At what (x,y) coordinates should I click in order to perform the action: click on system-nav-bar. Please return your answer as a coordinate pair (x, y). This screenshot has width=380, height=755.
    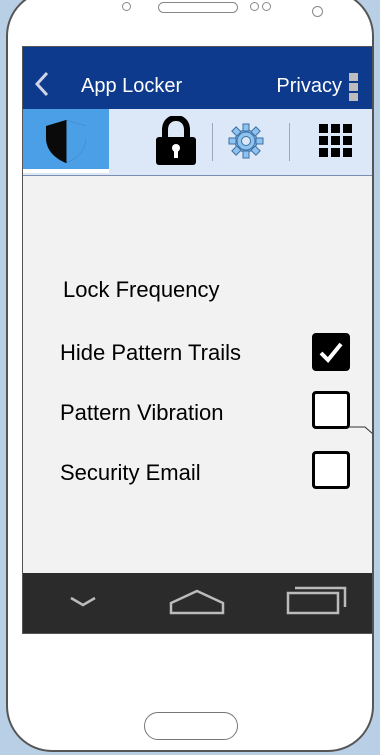
    Looking at the image, I should click on (197, 603).